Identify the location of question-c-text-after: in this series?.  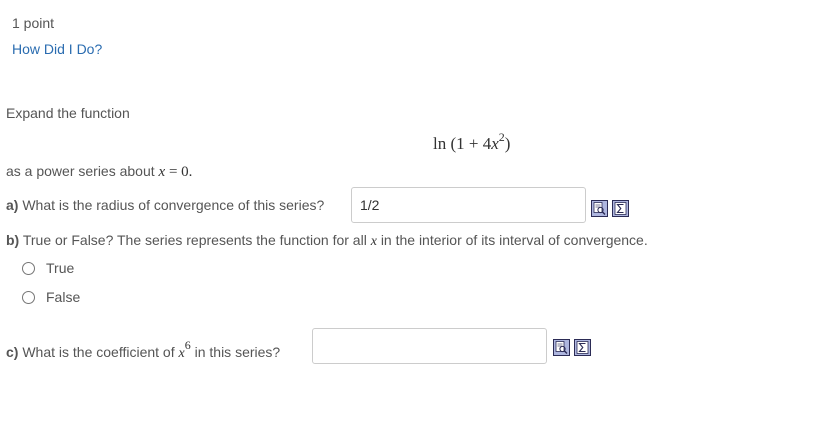
(237, 352).